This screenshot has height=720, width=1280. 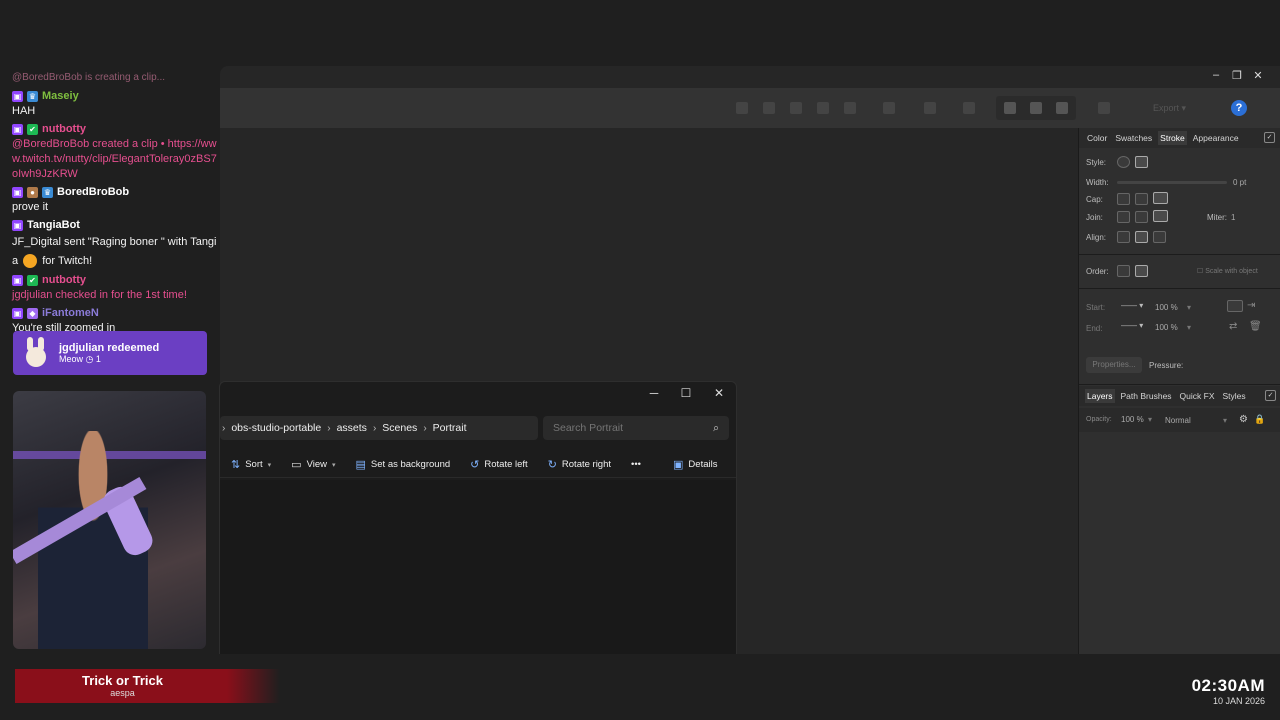 I want to click on set-as-background-button: ▤ Set as background, so click(x=403, y=464).